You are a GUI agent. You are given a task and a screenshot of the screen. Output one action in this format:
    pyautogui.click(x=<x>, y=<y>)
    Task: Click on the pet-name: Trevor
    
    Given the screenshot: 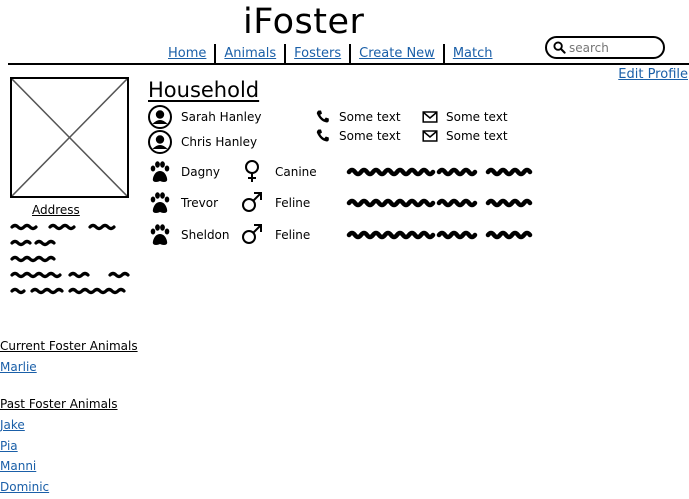 What is the action you would take?
    pyautogui.click(x=199, y=203)
    